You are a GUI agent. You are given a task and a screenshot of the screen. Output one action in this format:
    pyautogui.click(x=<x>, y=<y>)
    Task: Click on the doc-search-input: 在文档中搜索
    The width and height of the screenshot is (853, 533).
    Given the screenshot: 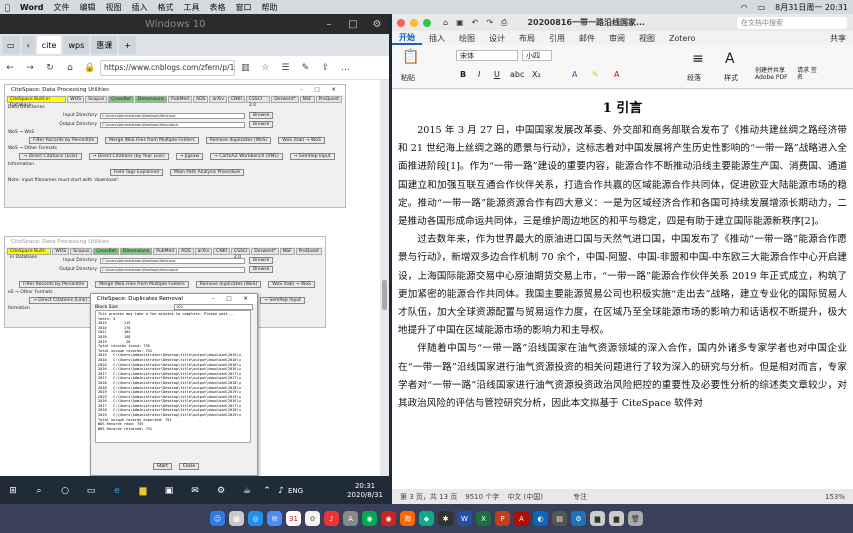 What is the action you would take?
    pyautogui.click(x=792, y=22)
    